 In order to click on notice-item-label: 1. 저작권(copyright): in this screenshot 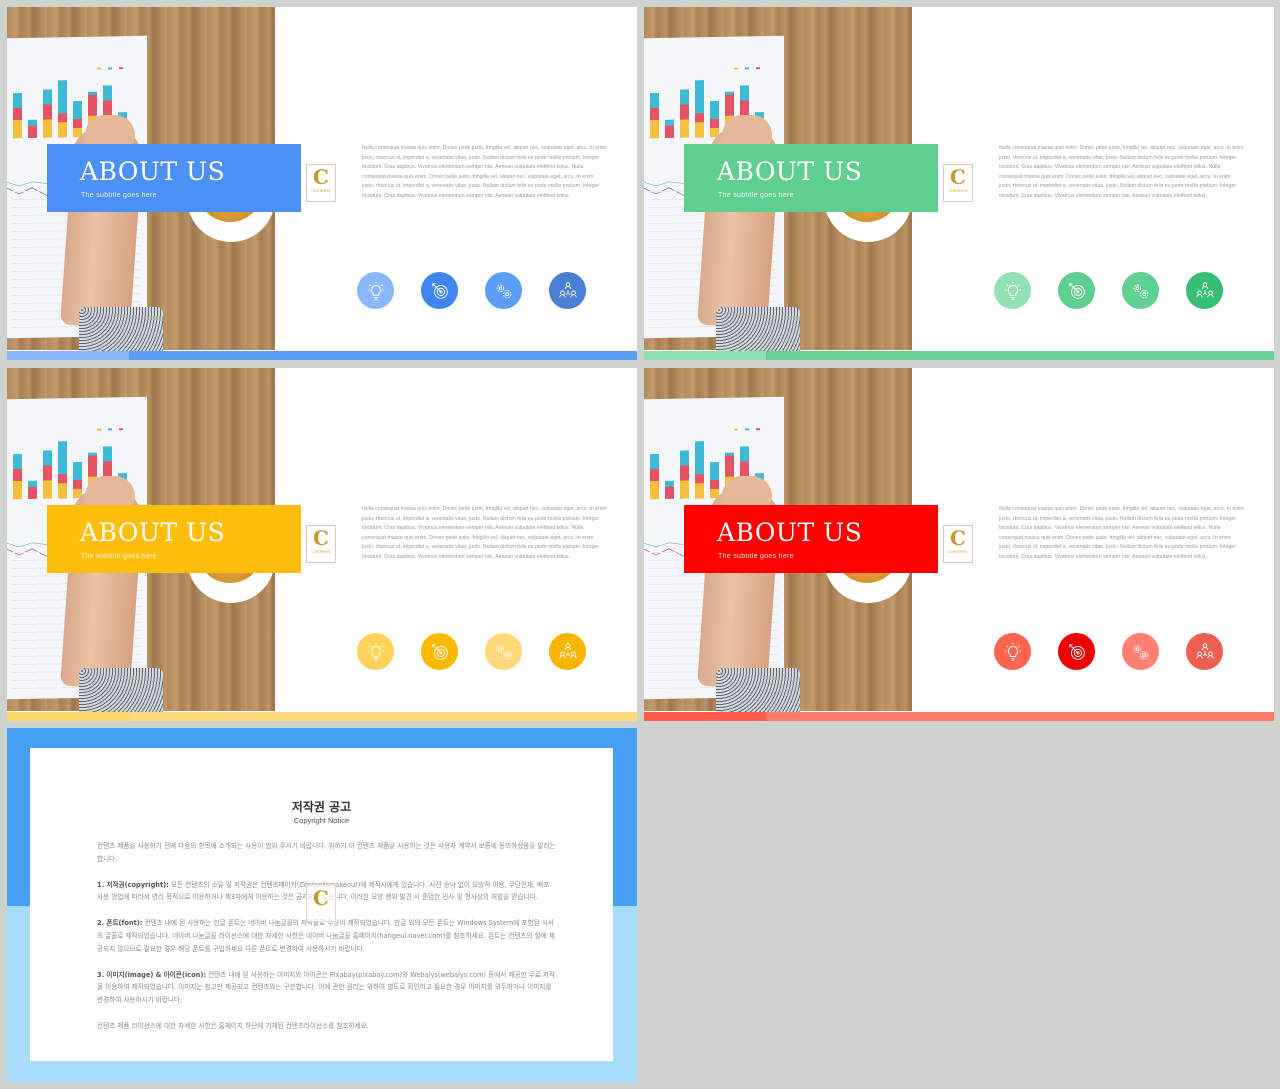, I will do `click(133, 884)`.